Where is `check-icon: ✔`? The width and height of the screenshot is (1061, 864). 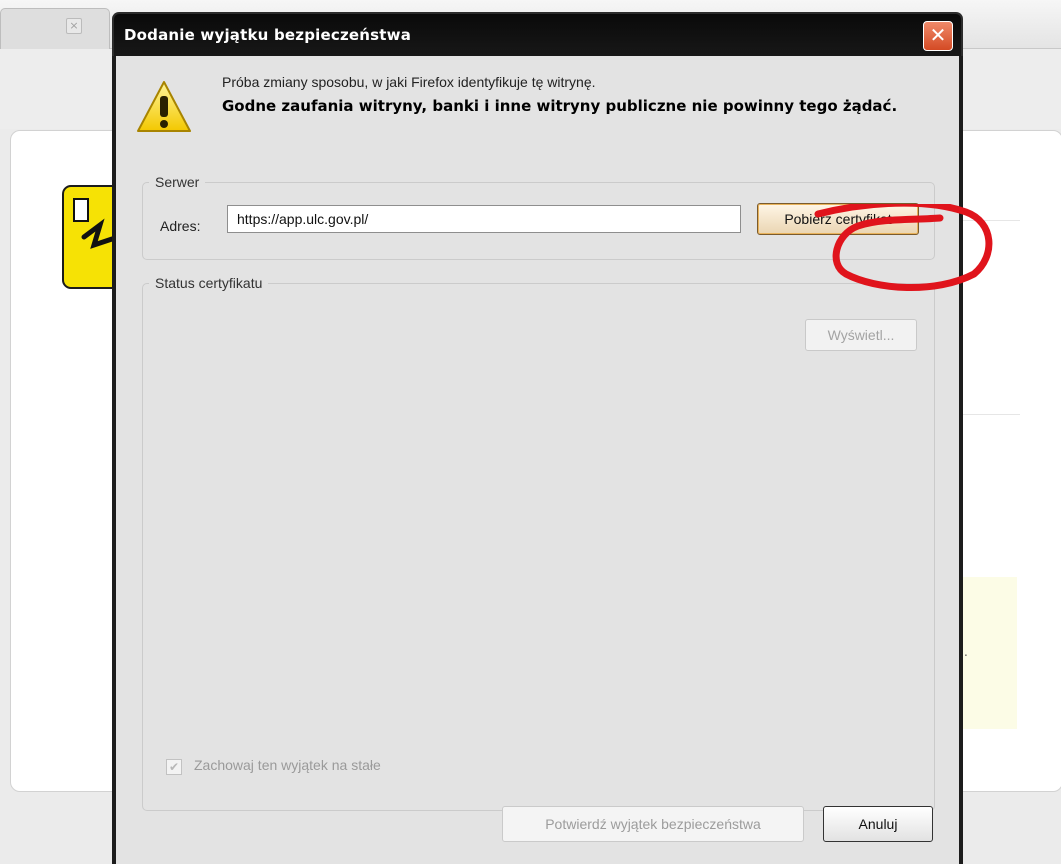 check-icon: ✔ is located at coordinates (174, 767).